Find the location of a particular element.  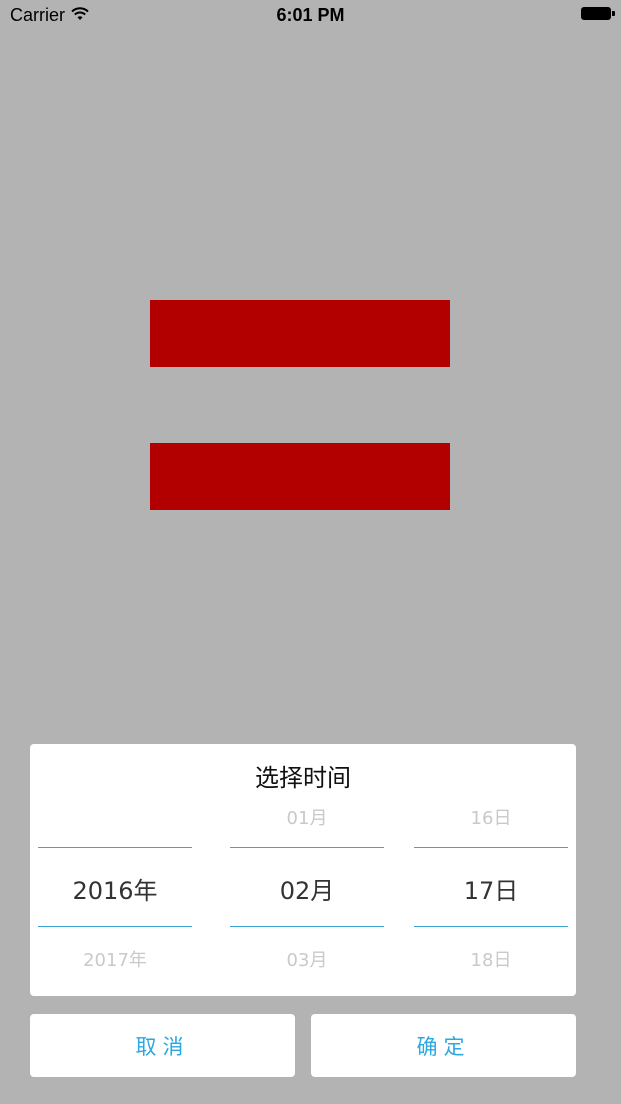

year-column: 2016年 2017年 is located at coordinates (115, 870).